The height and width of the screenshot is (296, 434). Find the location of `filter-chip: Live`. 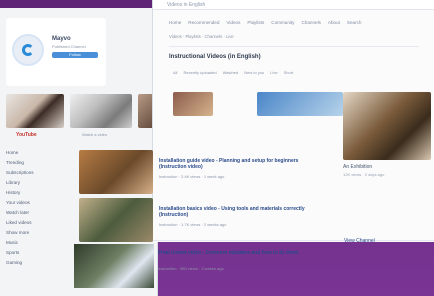

filter-chip: Live is located at coordinates (273, 73).